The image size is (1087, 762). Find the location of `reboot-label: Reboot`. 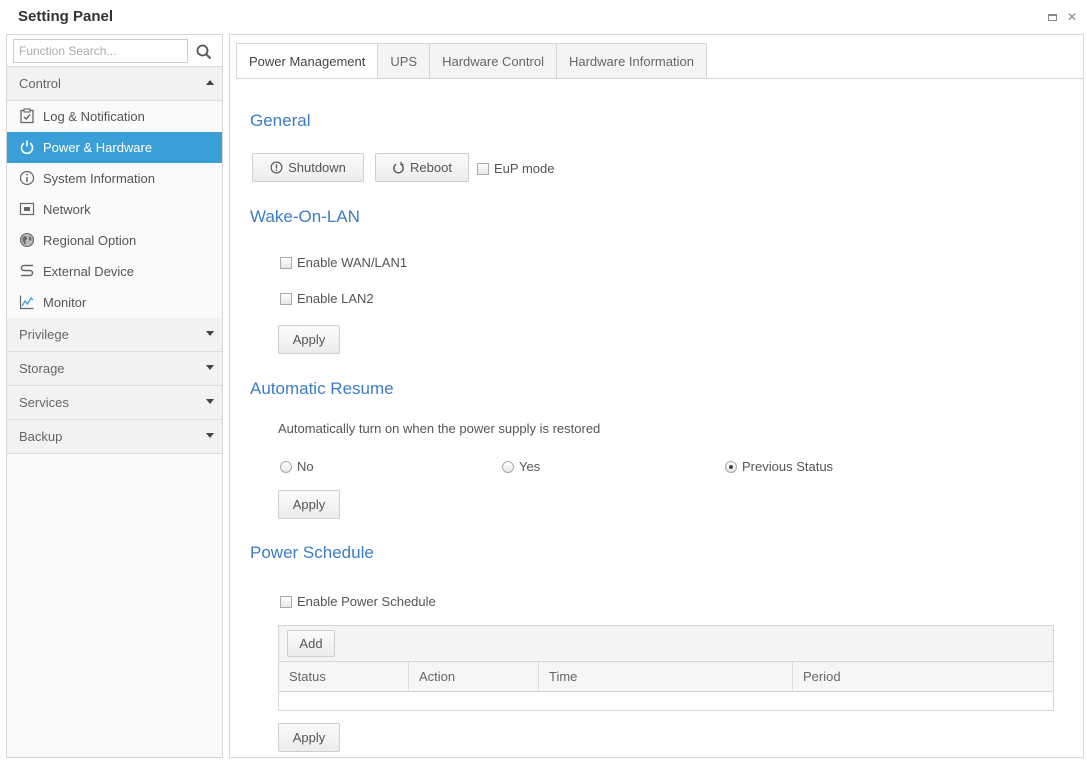

reboot-label: Reboot is located at coordinates (431, 167).